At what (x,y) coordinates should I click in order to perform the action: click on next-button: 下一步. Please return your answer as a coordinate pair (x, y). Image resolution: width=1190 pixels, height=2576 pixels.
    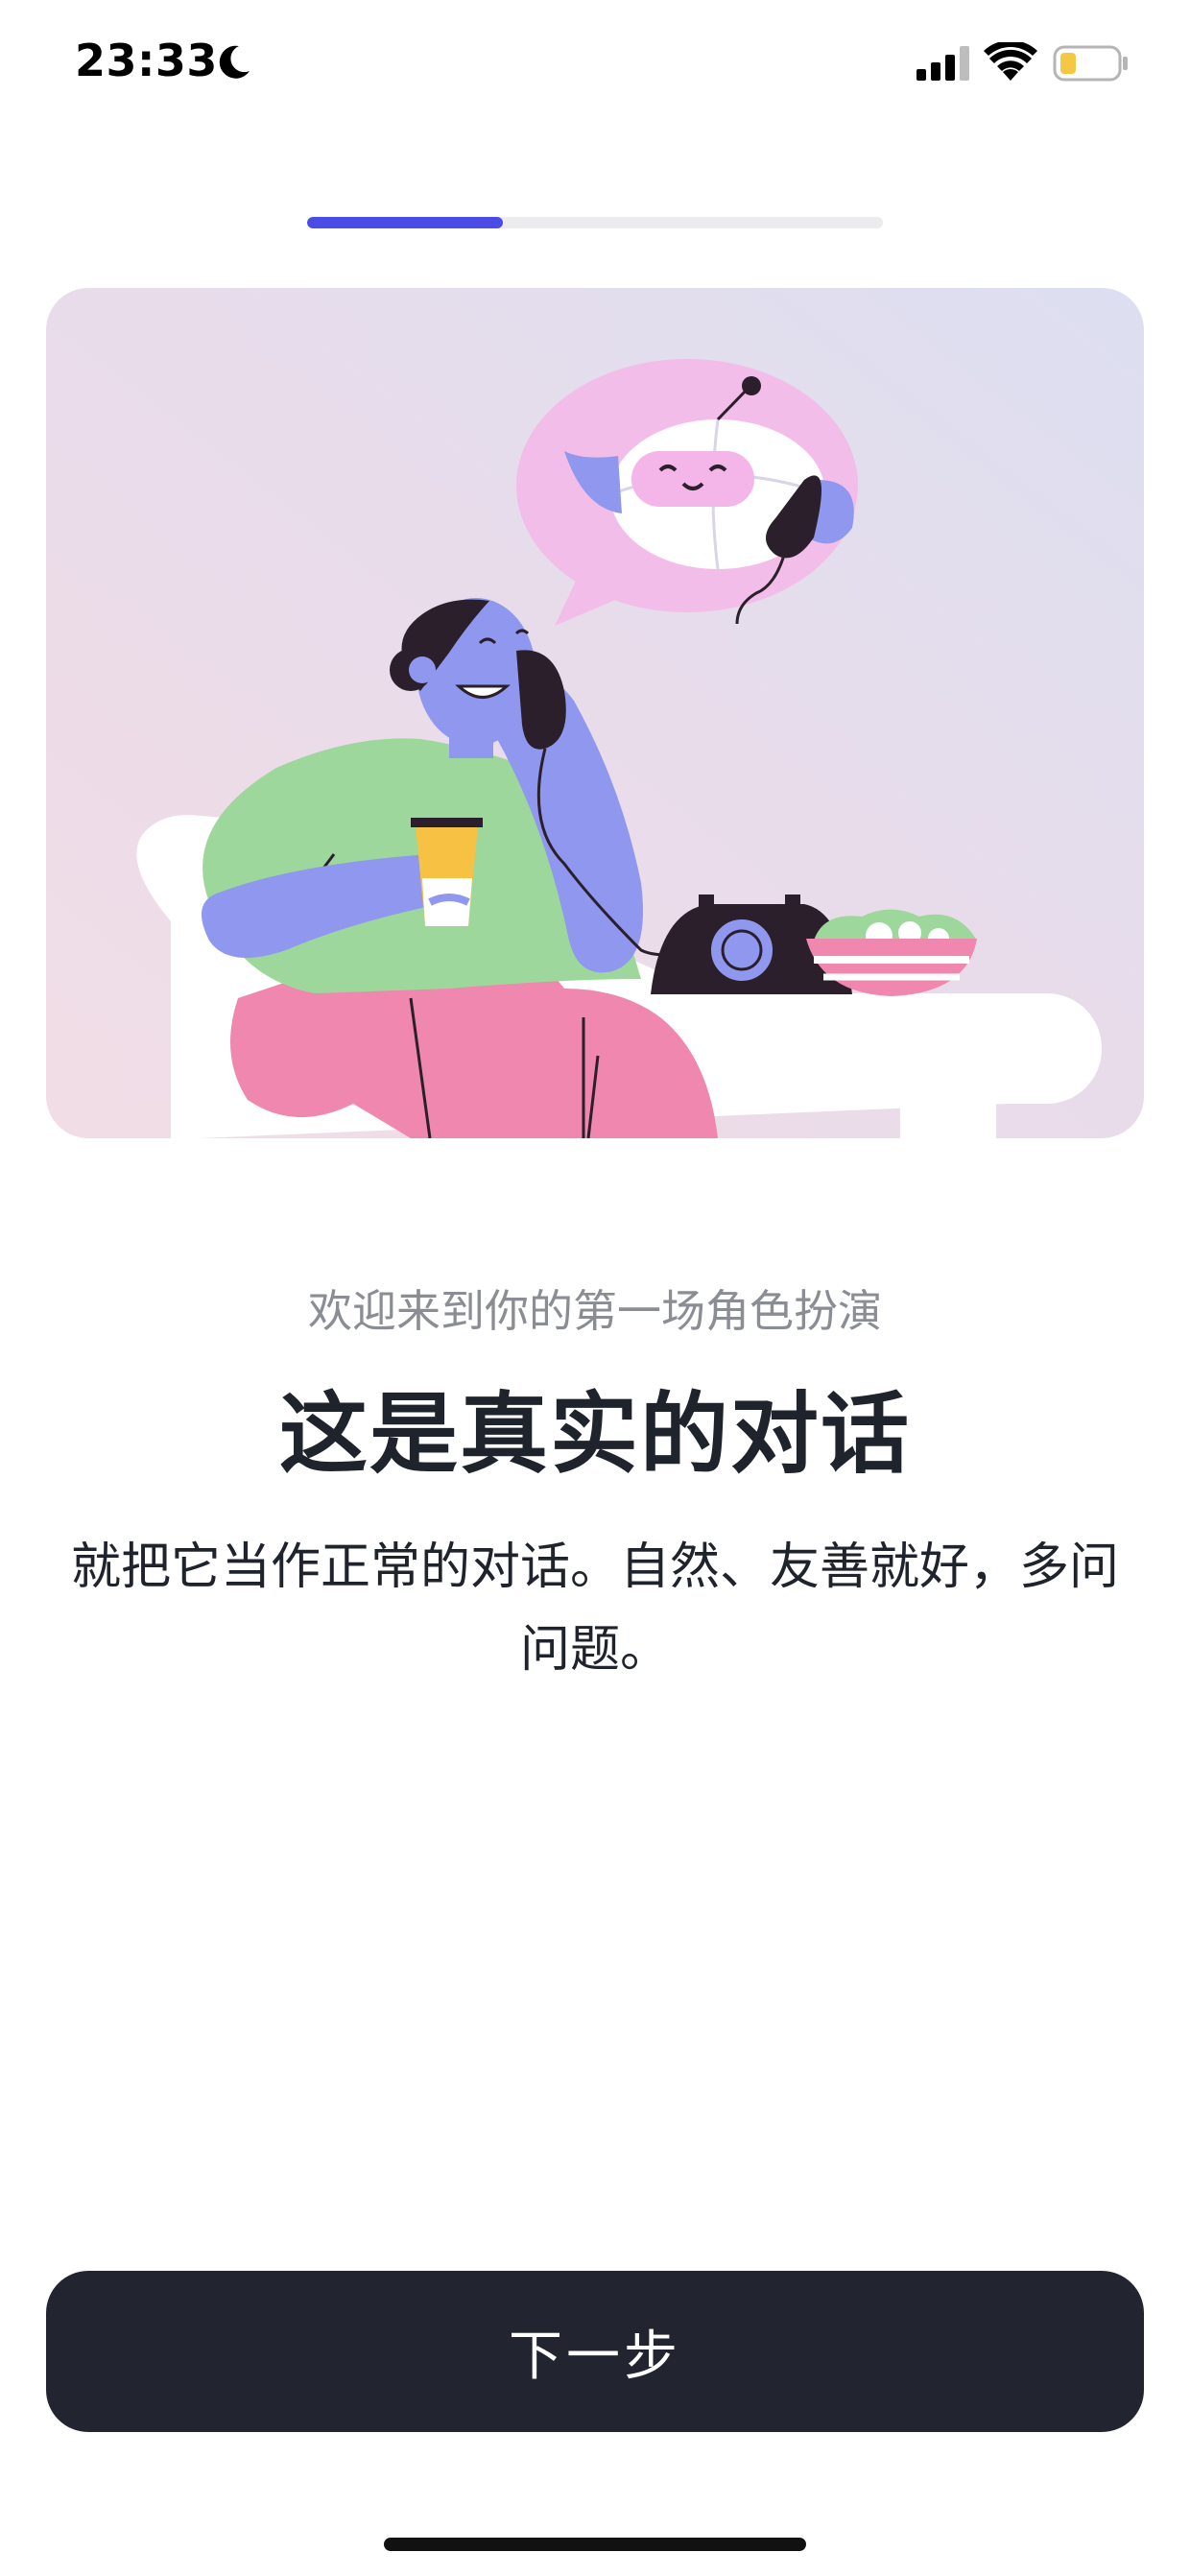
    Looking at the image, I should click on (595, 2351).